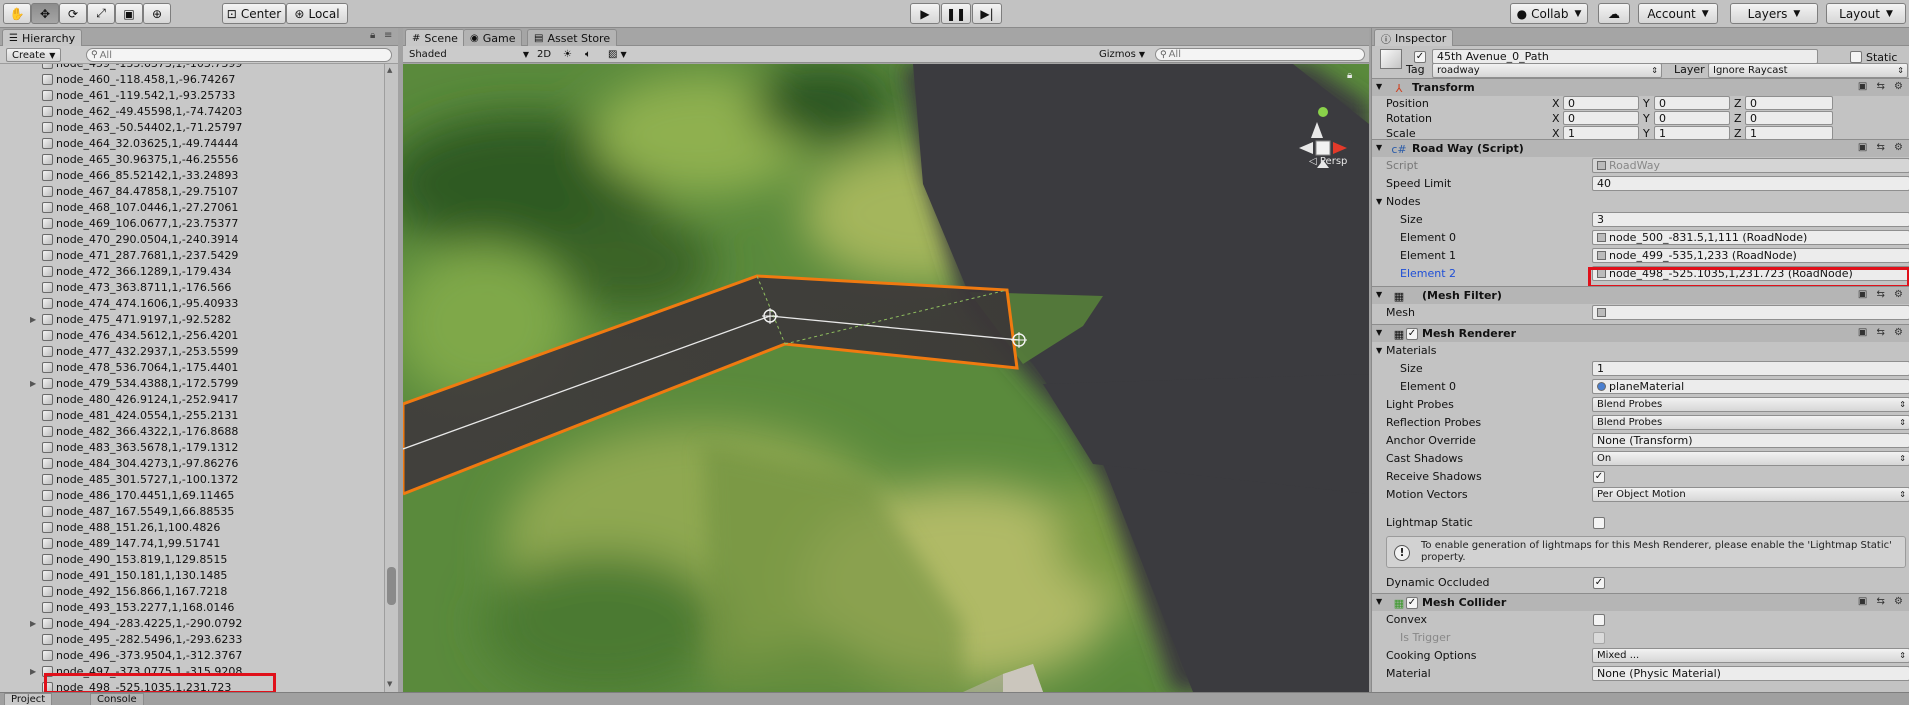  Describe the element at coordinates (1750, 368) in the screenshot. I see `materials-size-input: 1` at that location.